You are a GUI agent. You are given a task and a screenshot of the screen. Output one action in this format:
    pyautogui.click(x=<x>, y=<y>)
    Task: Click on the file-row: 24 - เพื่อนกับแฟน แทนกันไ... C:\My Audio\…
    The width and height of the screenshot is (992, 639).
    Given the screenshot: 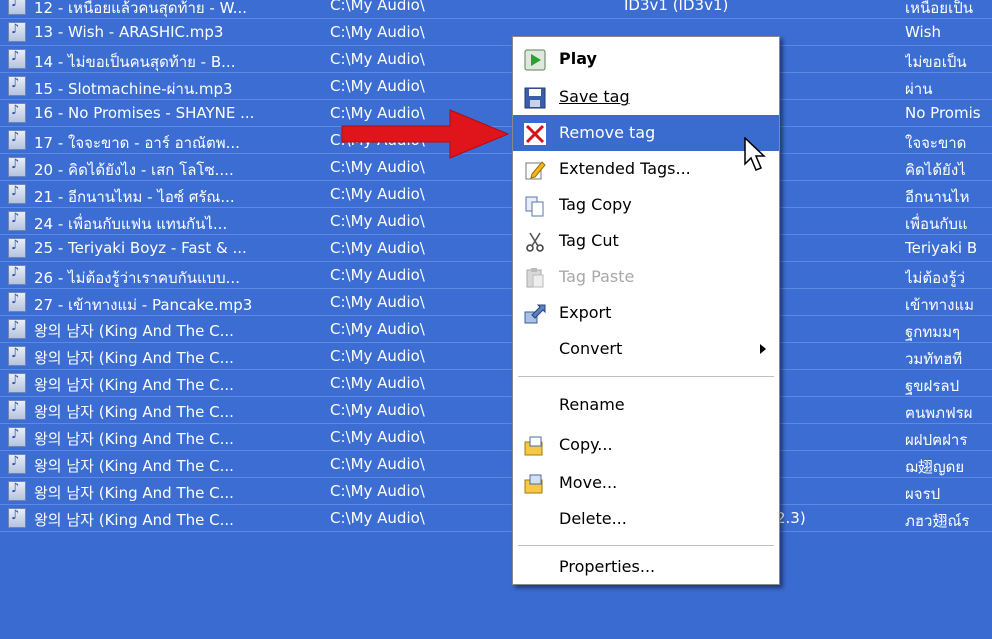 What is the action you would take?
    pyautogui.click(x=496, y=221)
    